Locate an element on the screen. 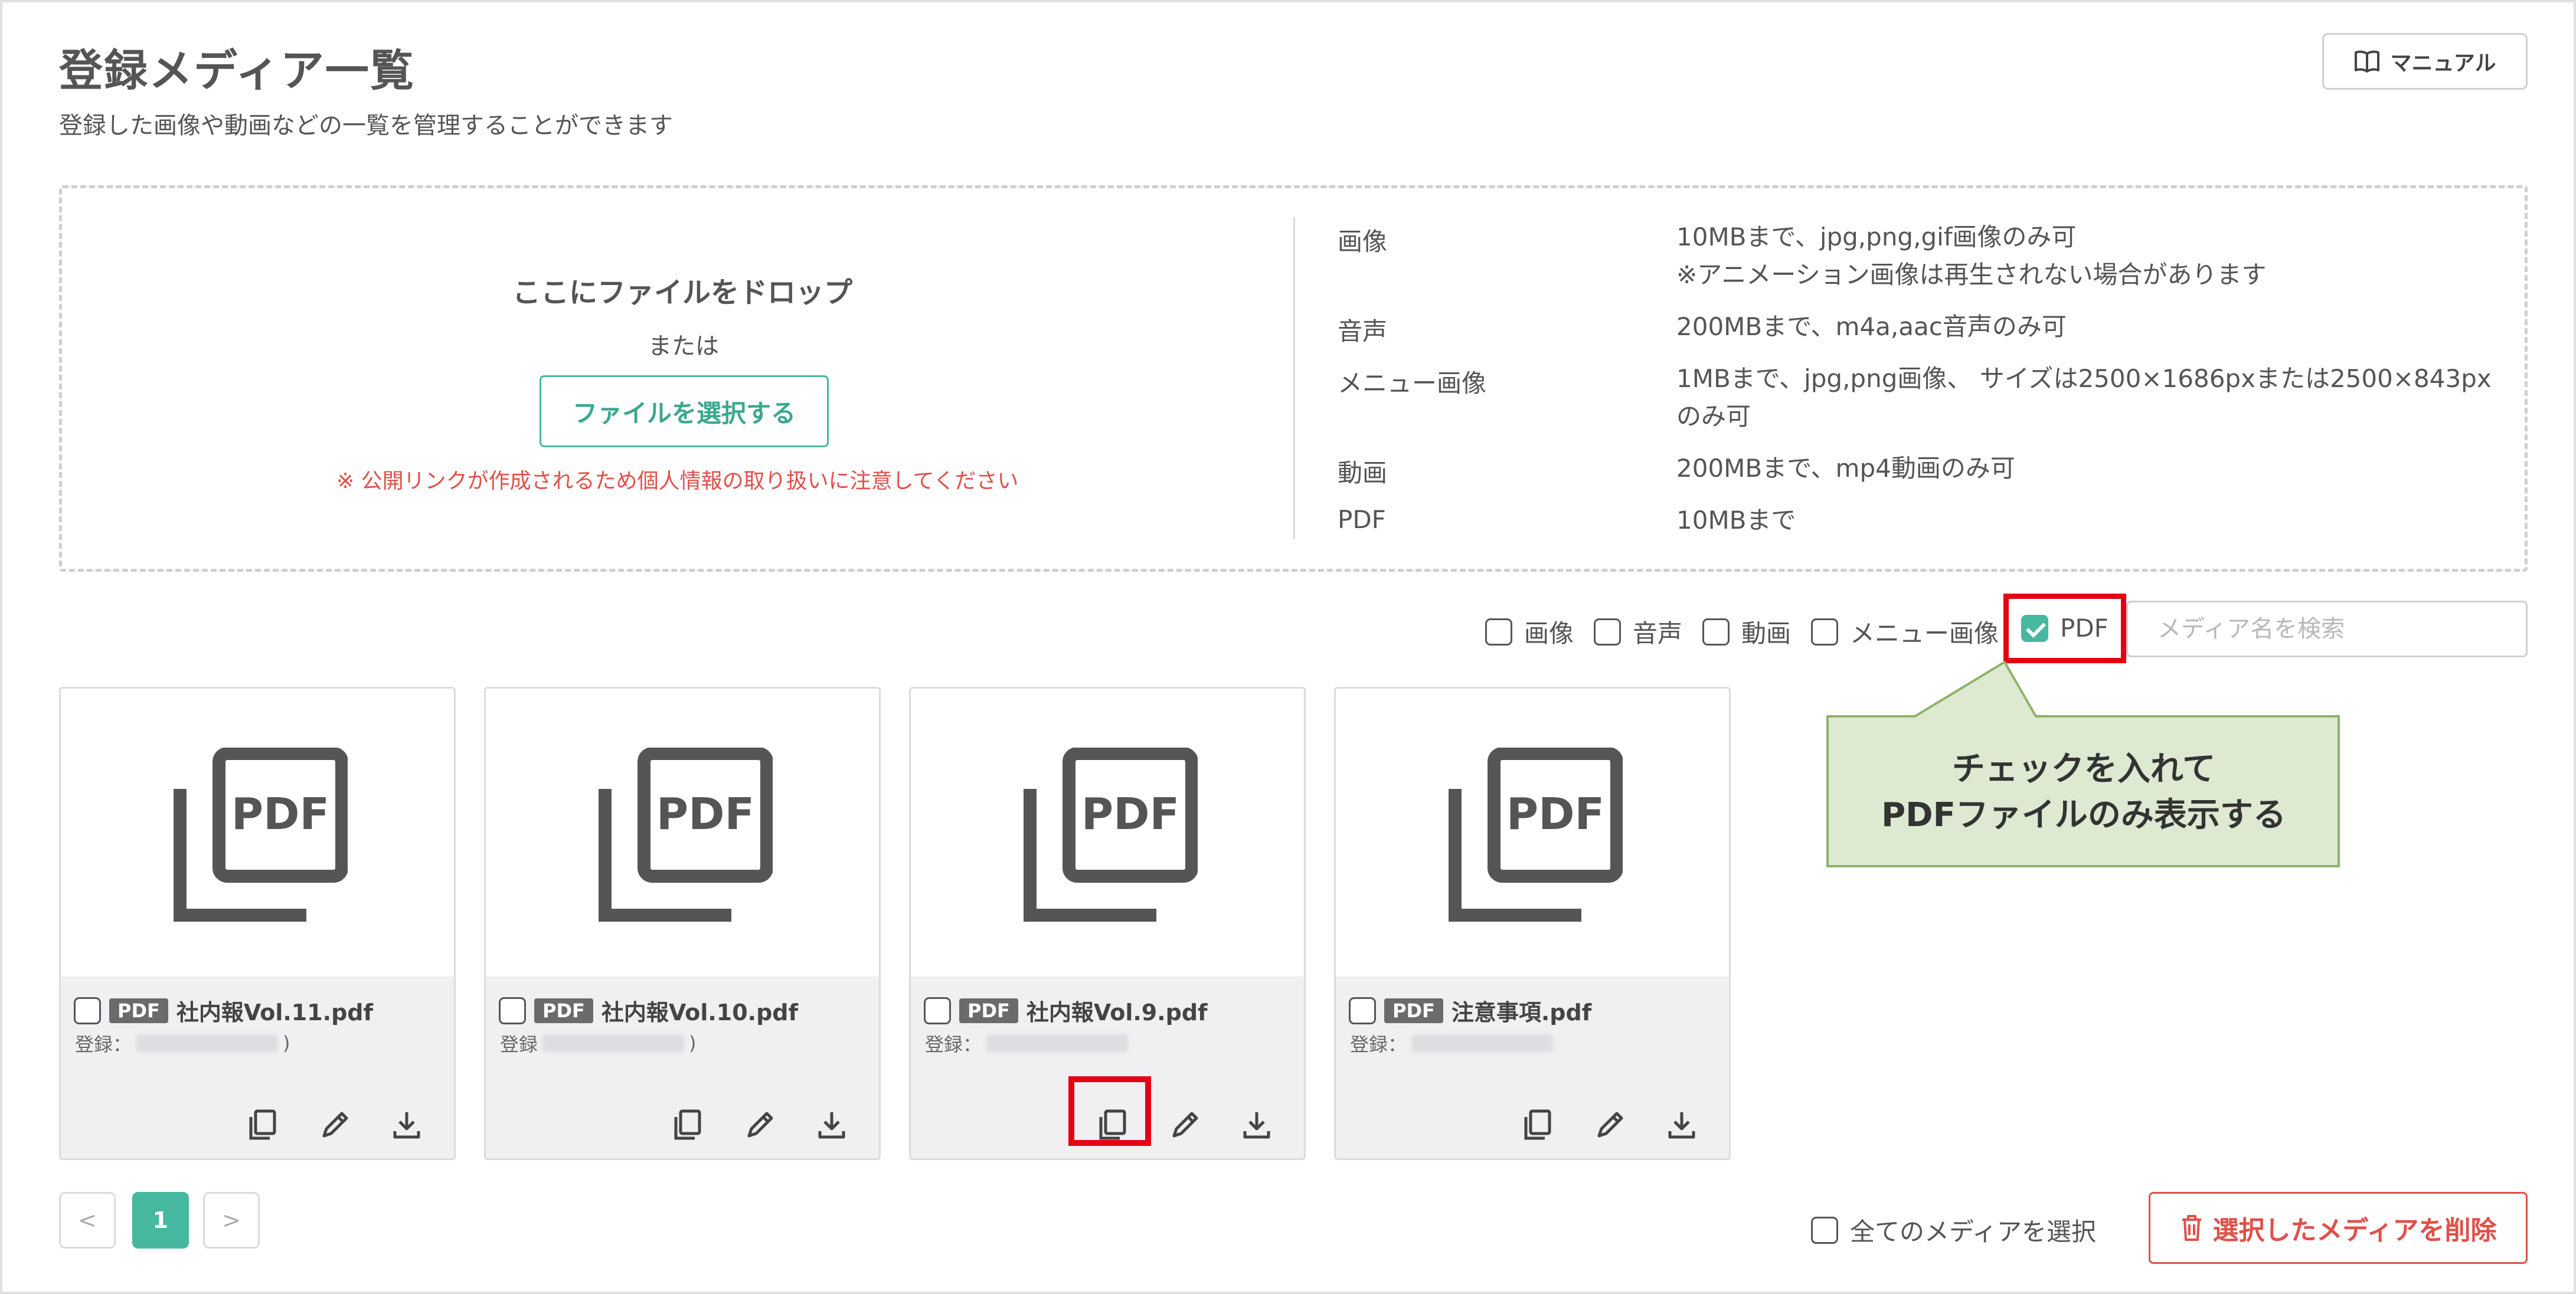 This screenshot has width=2576, height=1294. filter-menu-image: メニュー画像 is located at coordinates (1905, 632).